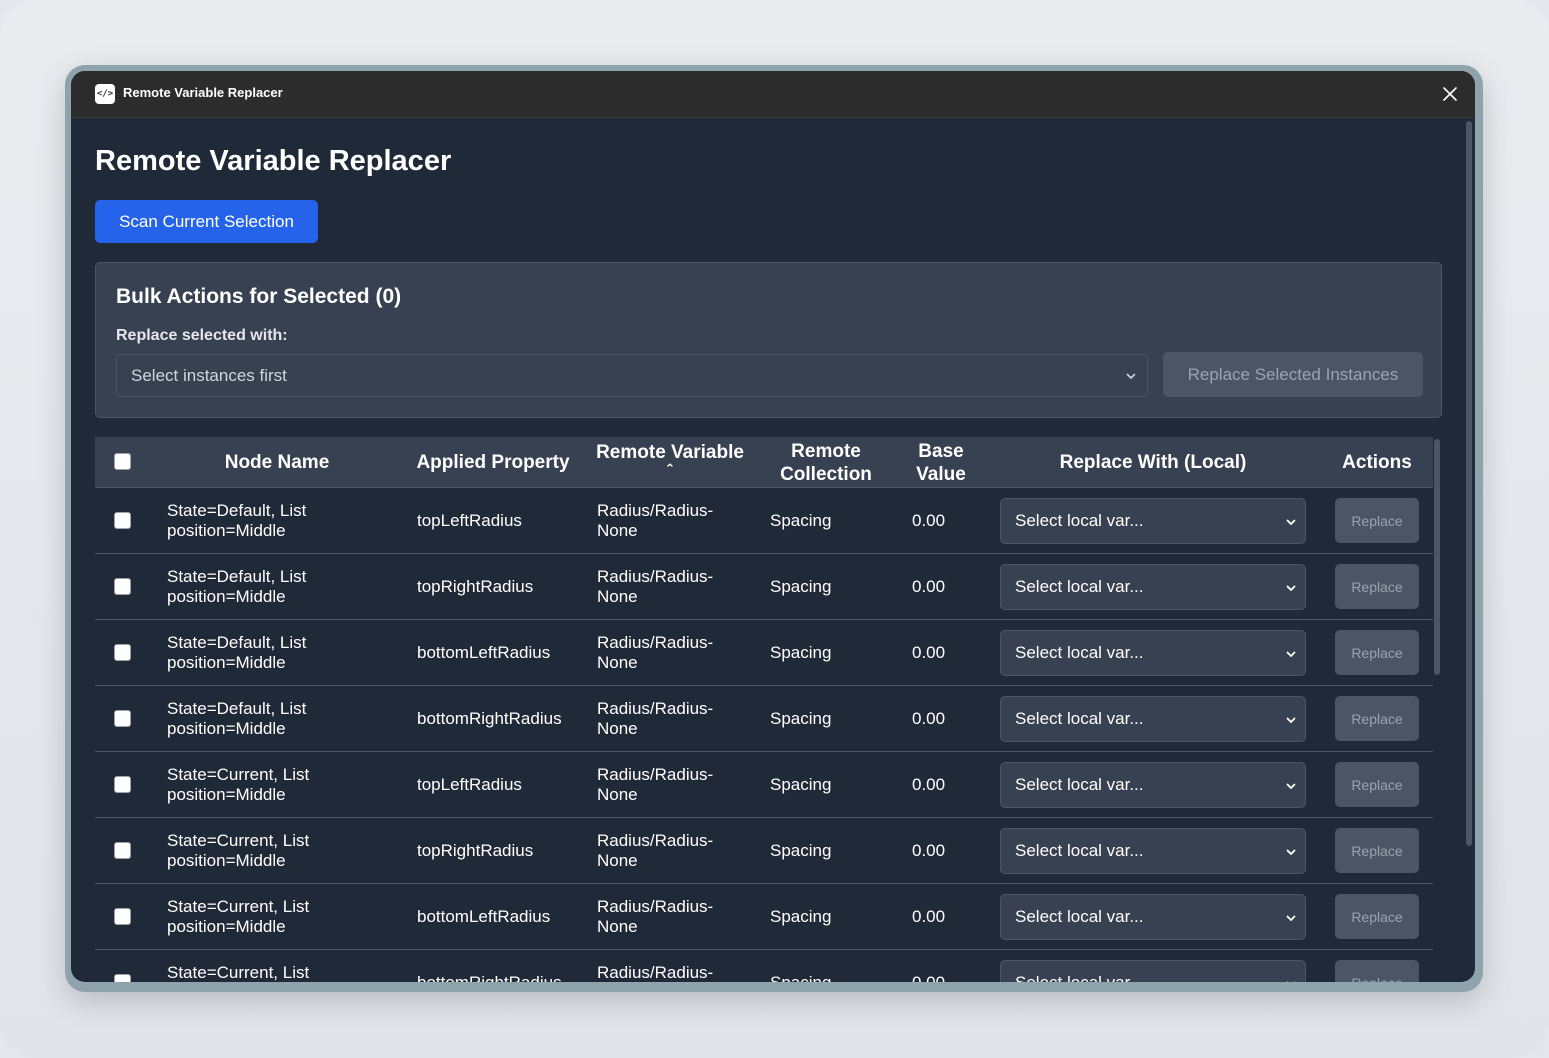 This screenshot has height=1058, width=1549. Describe the element at coordinates (209, 375) in the screenshot. I see `bulk-select-value: Select instances first` at that location.